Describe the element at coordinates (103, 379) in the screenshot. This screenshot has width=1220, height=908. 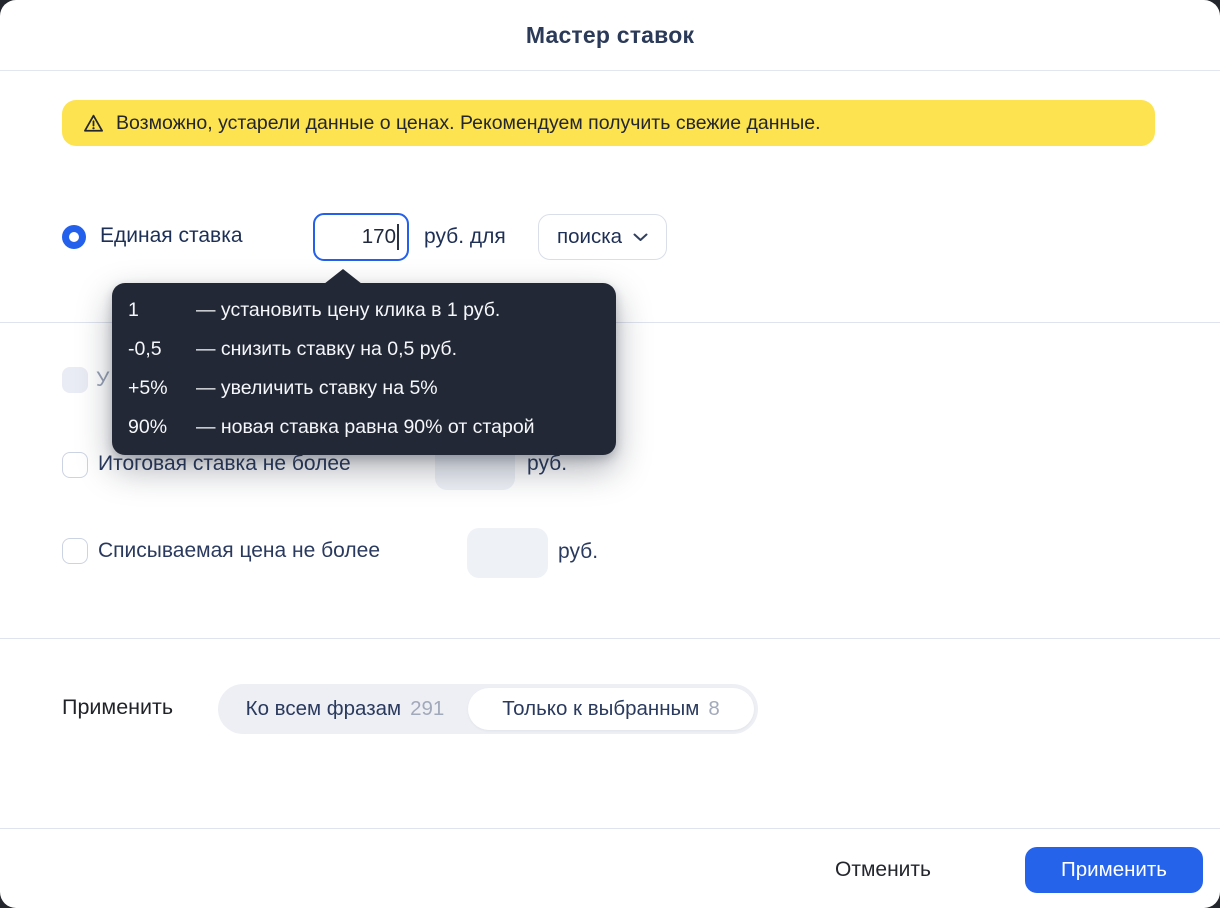
I see `option1-label: У` at that location.